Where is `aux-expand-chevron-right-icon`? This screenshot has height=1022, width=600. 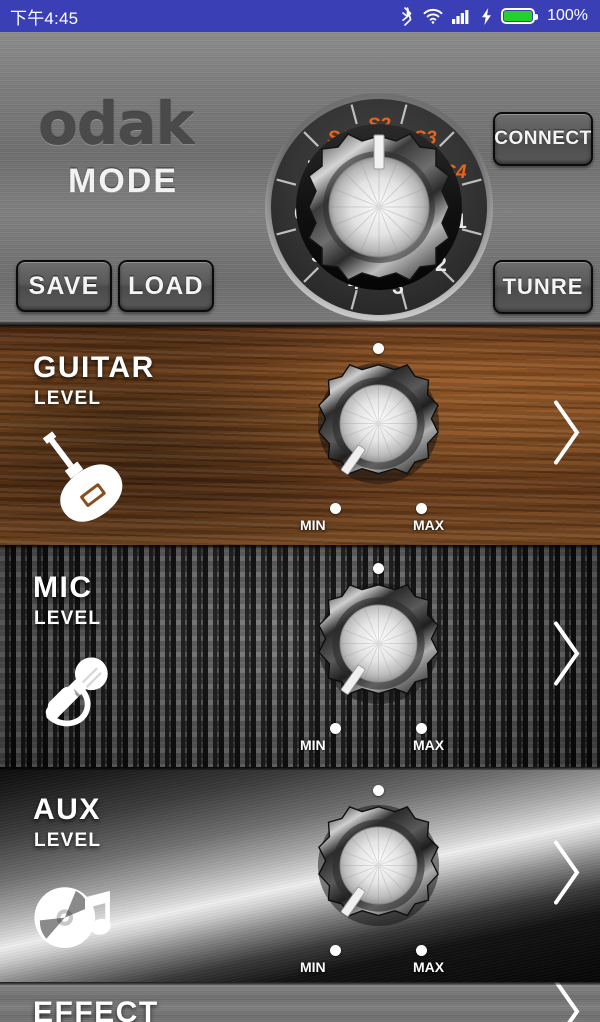
aux-expand-chevron-right-icon is located at coordinates (567, 874).